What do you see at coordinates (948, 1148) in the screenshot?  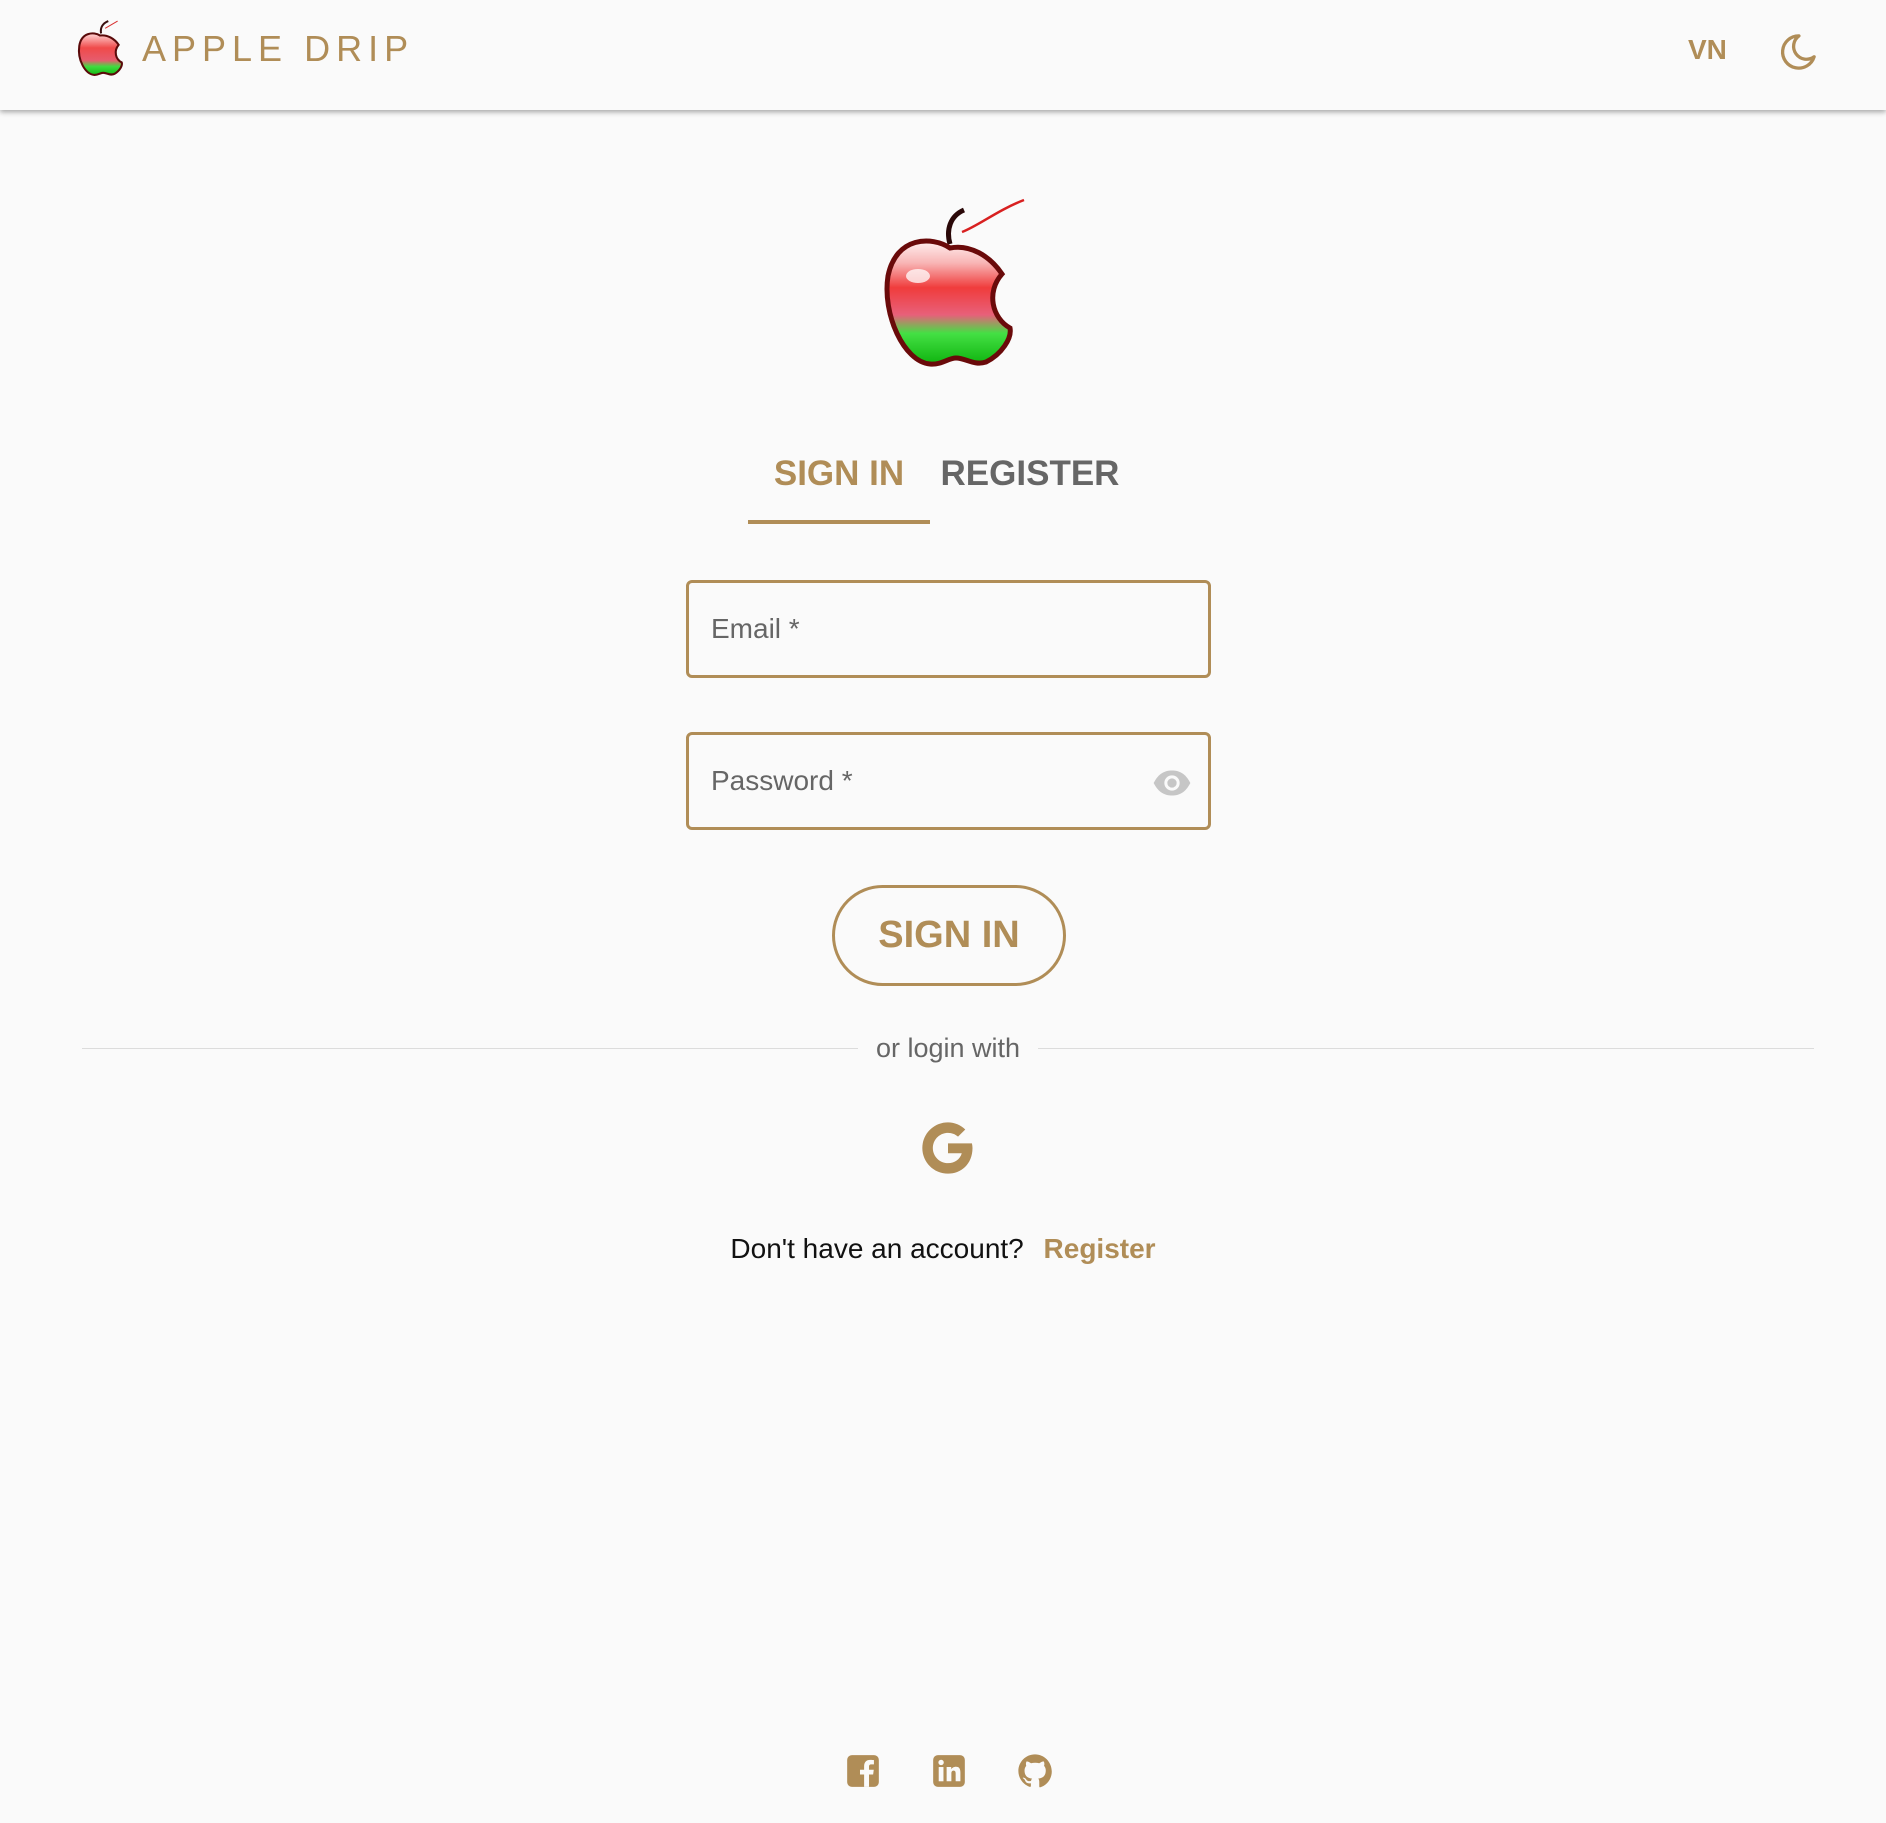 I see `google-icon` at bounding box center [948, 1148].